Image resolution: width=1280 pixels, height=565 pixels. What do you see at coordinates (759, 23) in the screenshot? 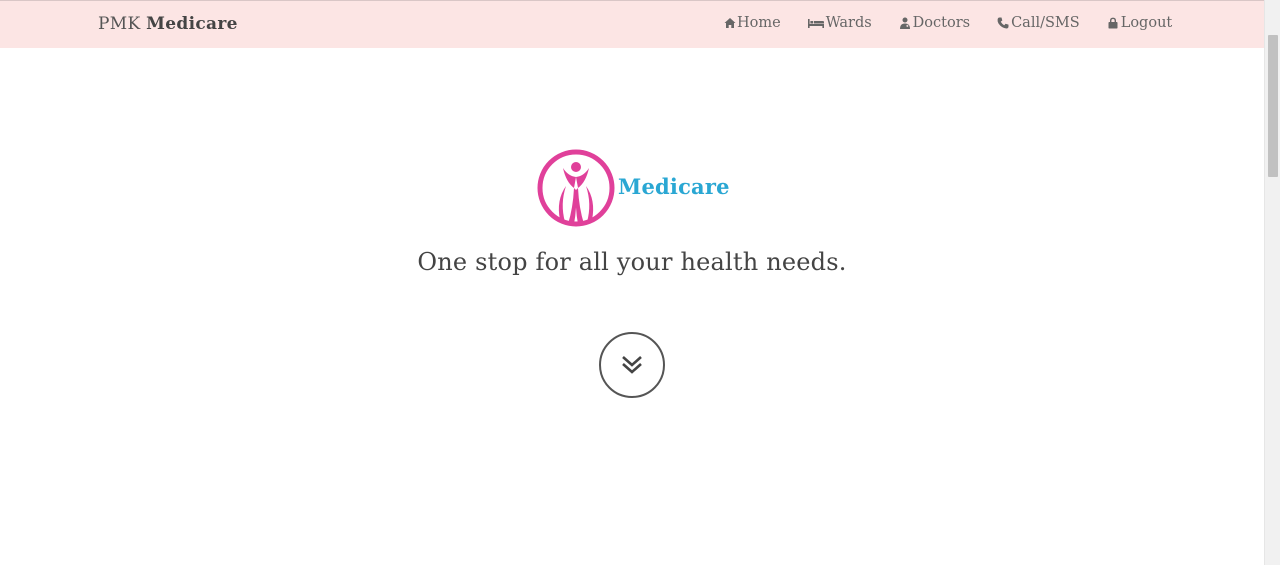
I see `nav-item-label: Home` at bounding box center [759, 23].